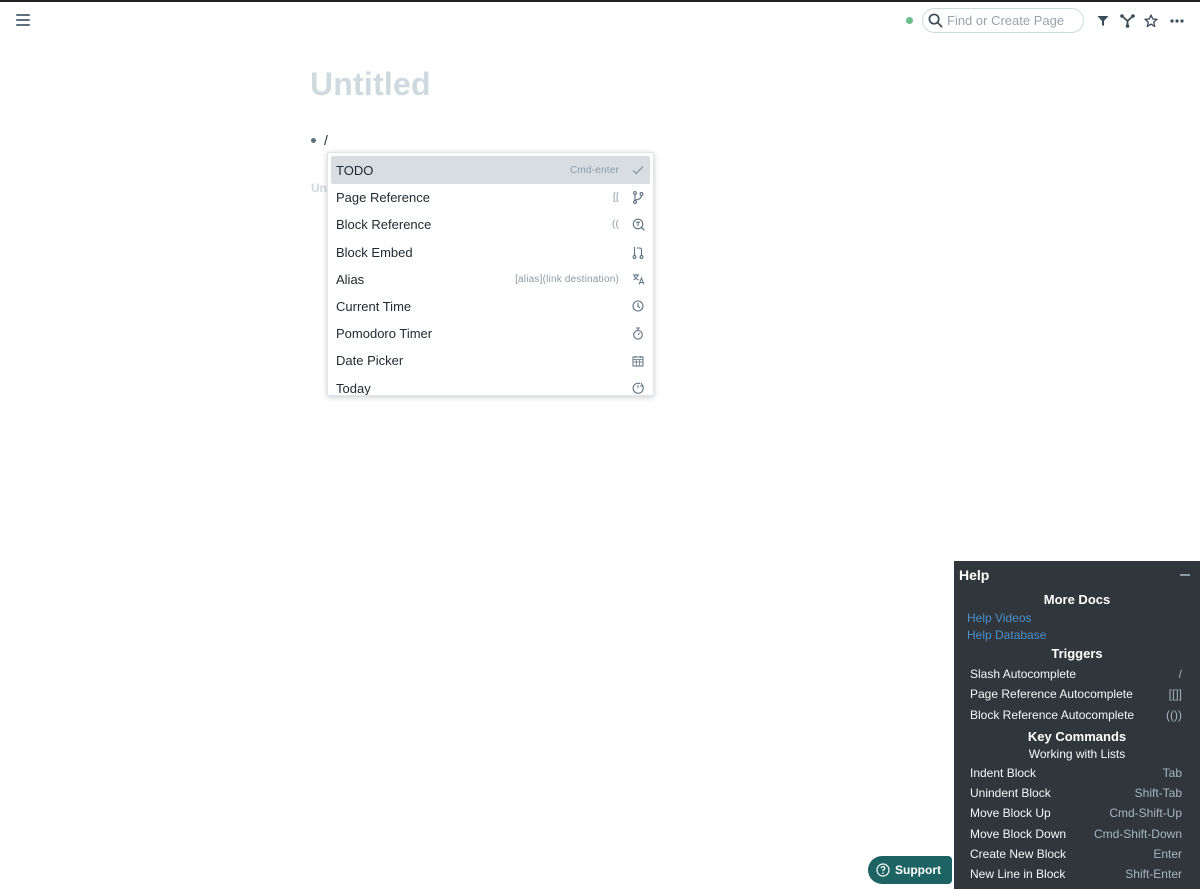 The width and height of the screenshot is (1200, 889). What do you see at coordinates (490, 224) in the screenshot?
I see `autocomplete-item-block-reference: Block Reference ((` at bounding box center [490, 224].